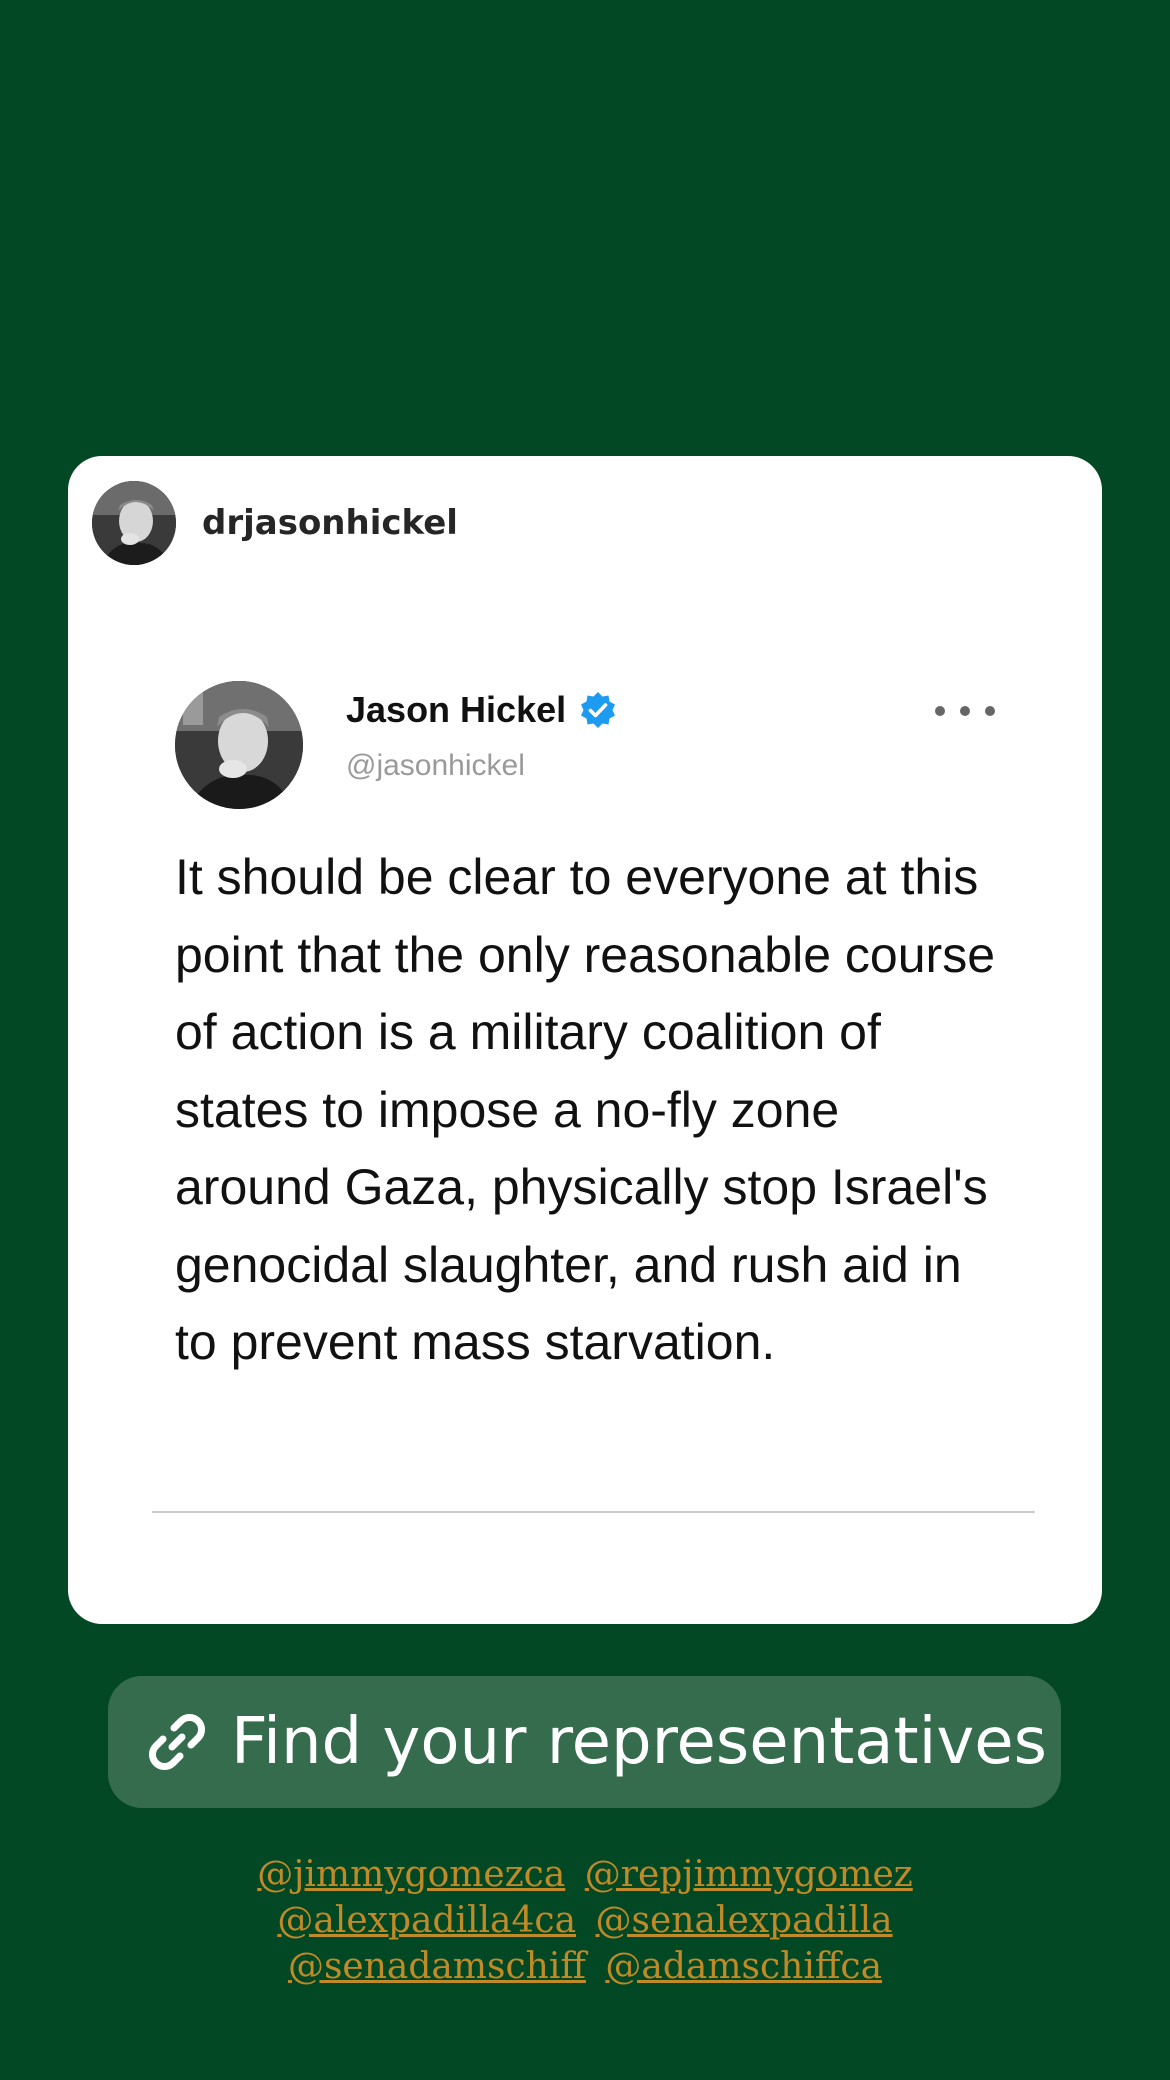  I want to click on mentions-line: @jimmygomezca @repjimmygomez, so click(585, 1875).